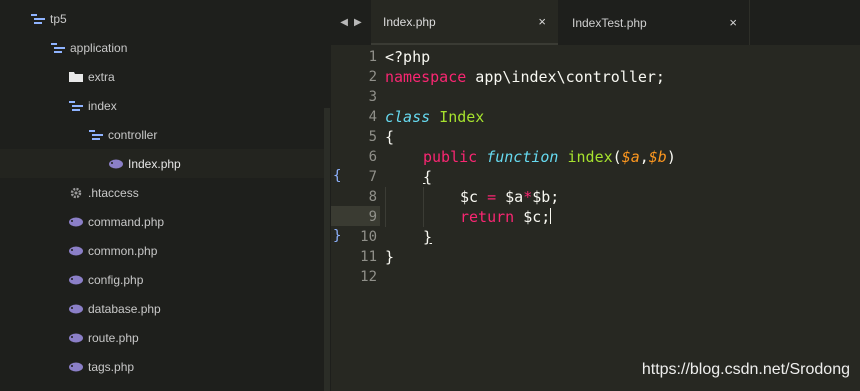 The height and width of the screenshot is (391, 860). What do you see at coordinates (372, 157) in the screenshot?
I see `line-number: 6` at bounding box center [372, 157].